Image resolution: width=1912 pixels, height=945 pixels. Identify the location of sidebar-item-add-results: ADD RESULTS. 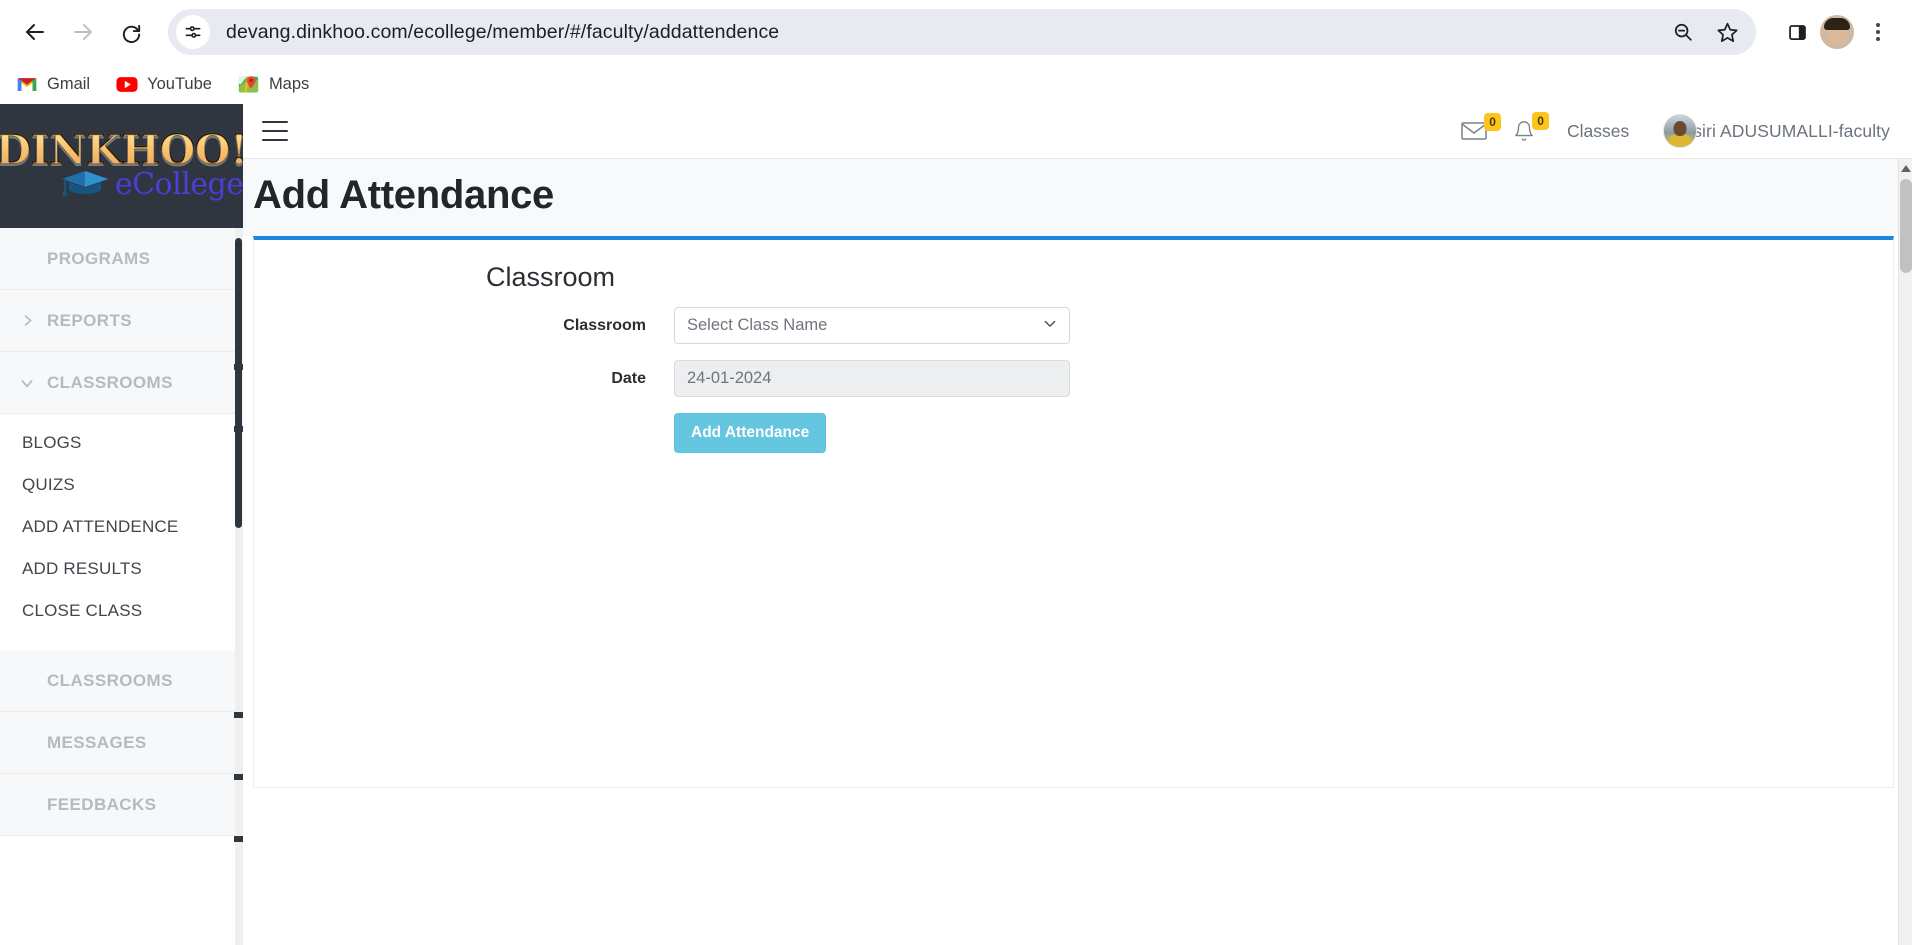
(121, 569).